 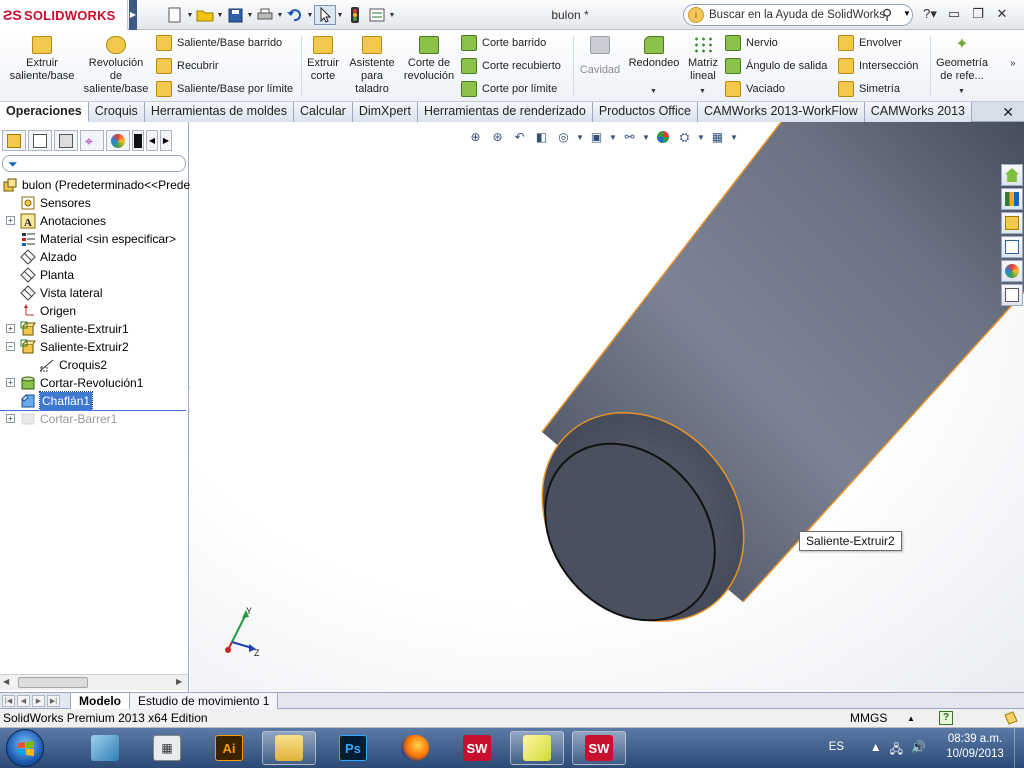 What do you see at coordinates (946, 718) in the screenshot?
I see `help-icon: ?` at bounding box center [946, 718].